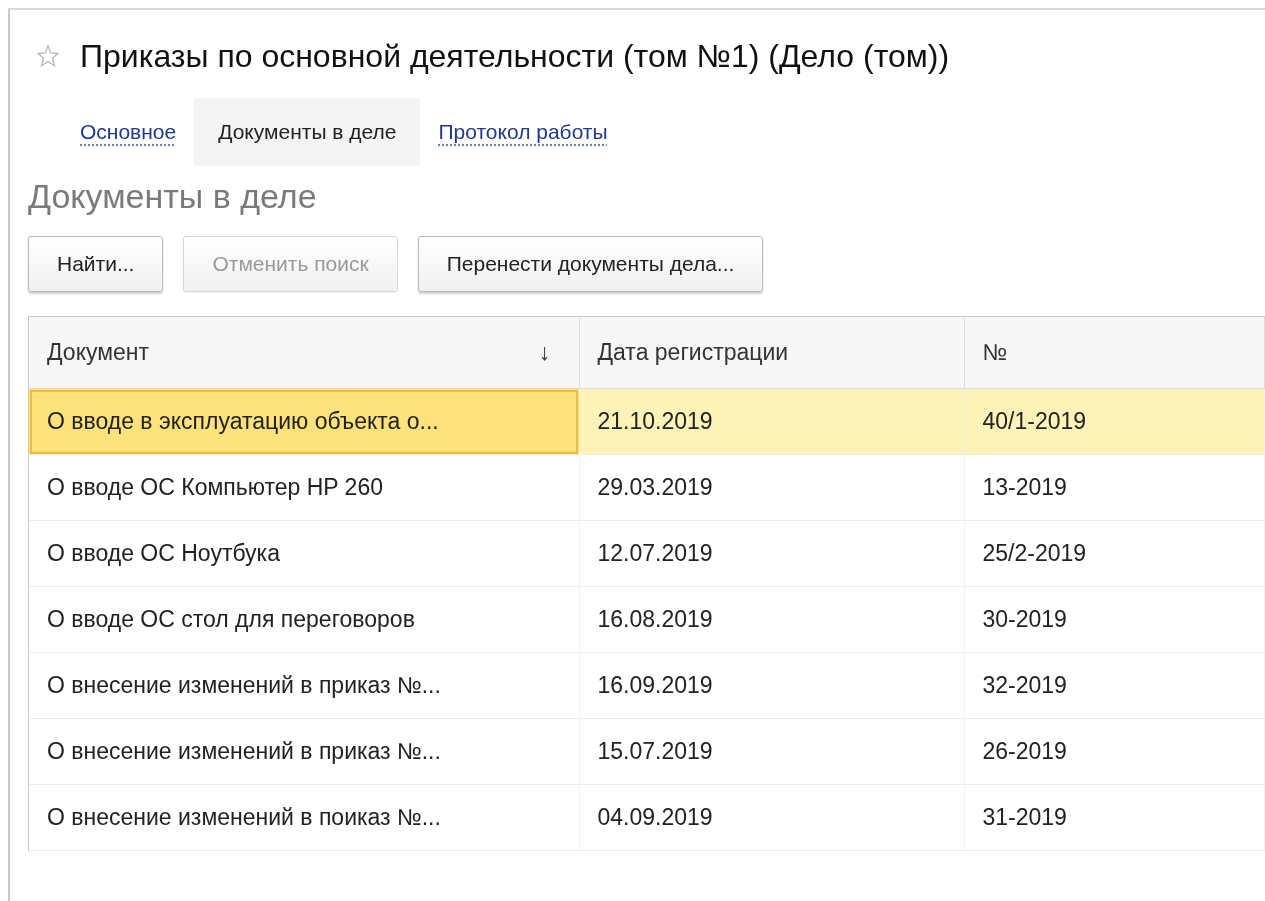 This screenshot has width=1265, height=901. Describe the element at coordinates (771, 685) in the screenshot. I see `table-cell: 16.09.2019` at that location.